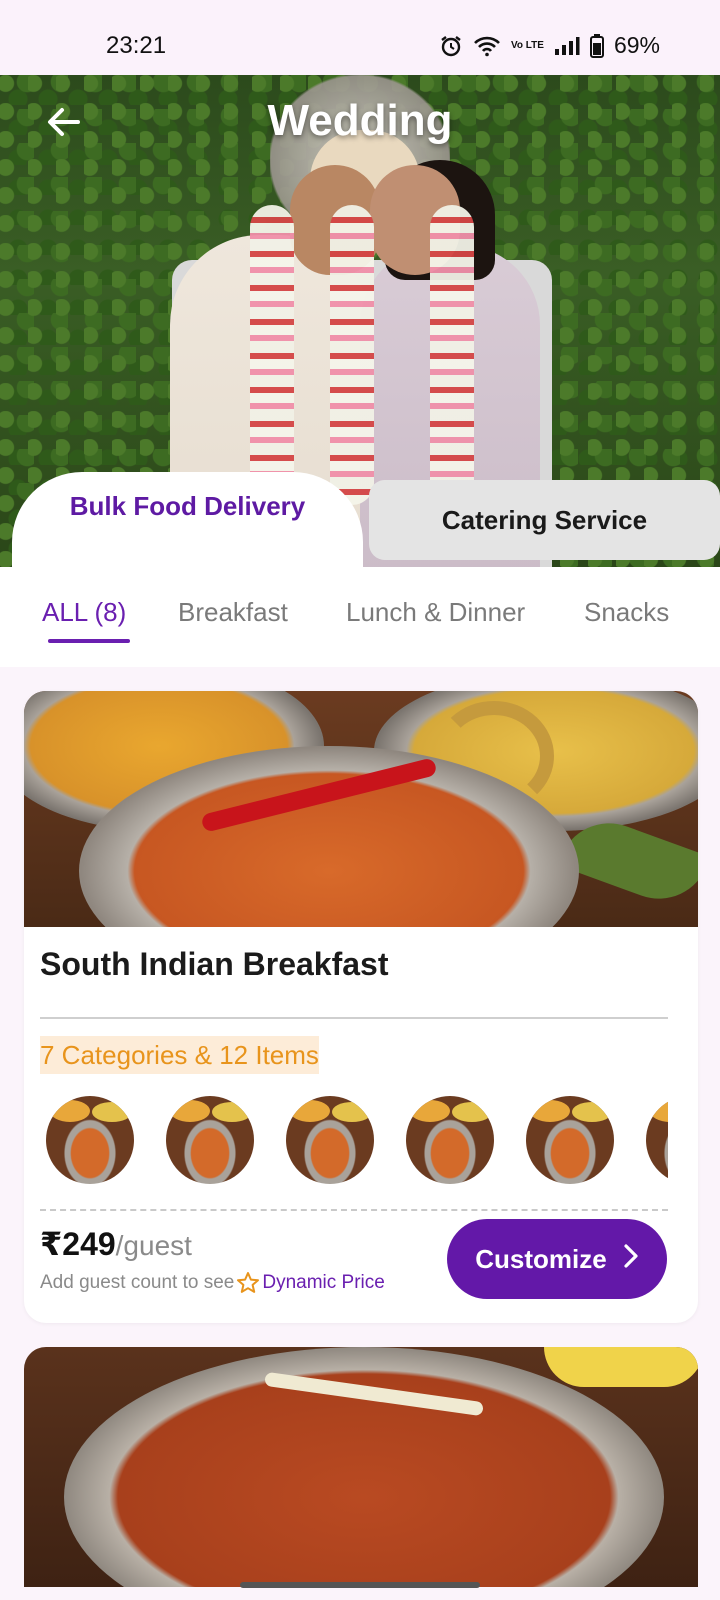  I want to click on status-bar: 23:21 Vo LTE 69%, so click(360, 37).